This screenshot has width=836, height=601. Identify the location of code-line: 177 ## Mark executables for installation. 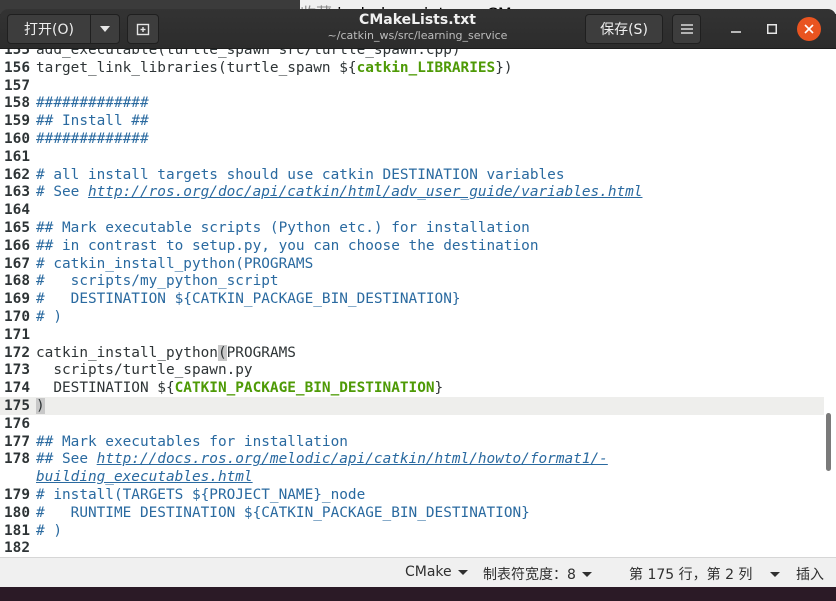
(412, 442).